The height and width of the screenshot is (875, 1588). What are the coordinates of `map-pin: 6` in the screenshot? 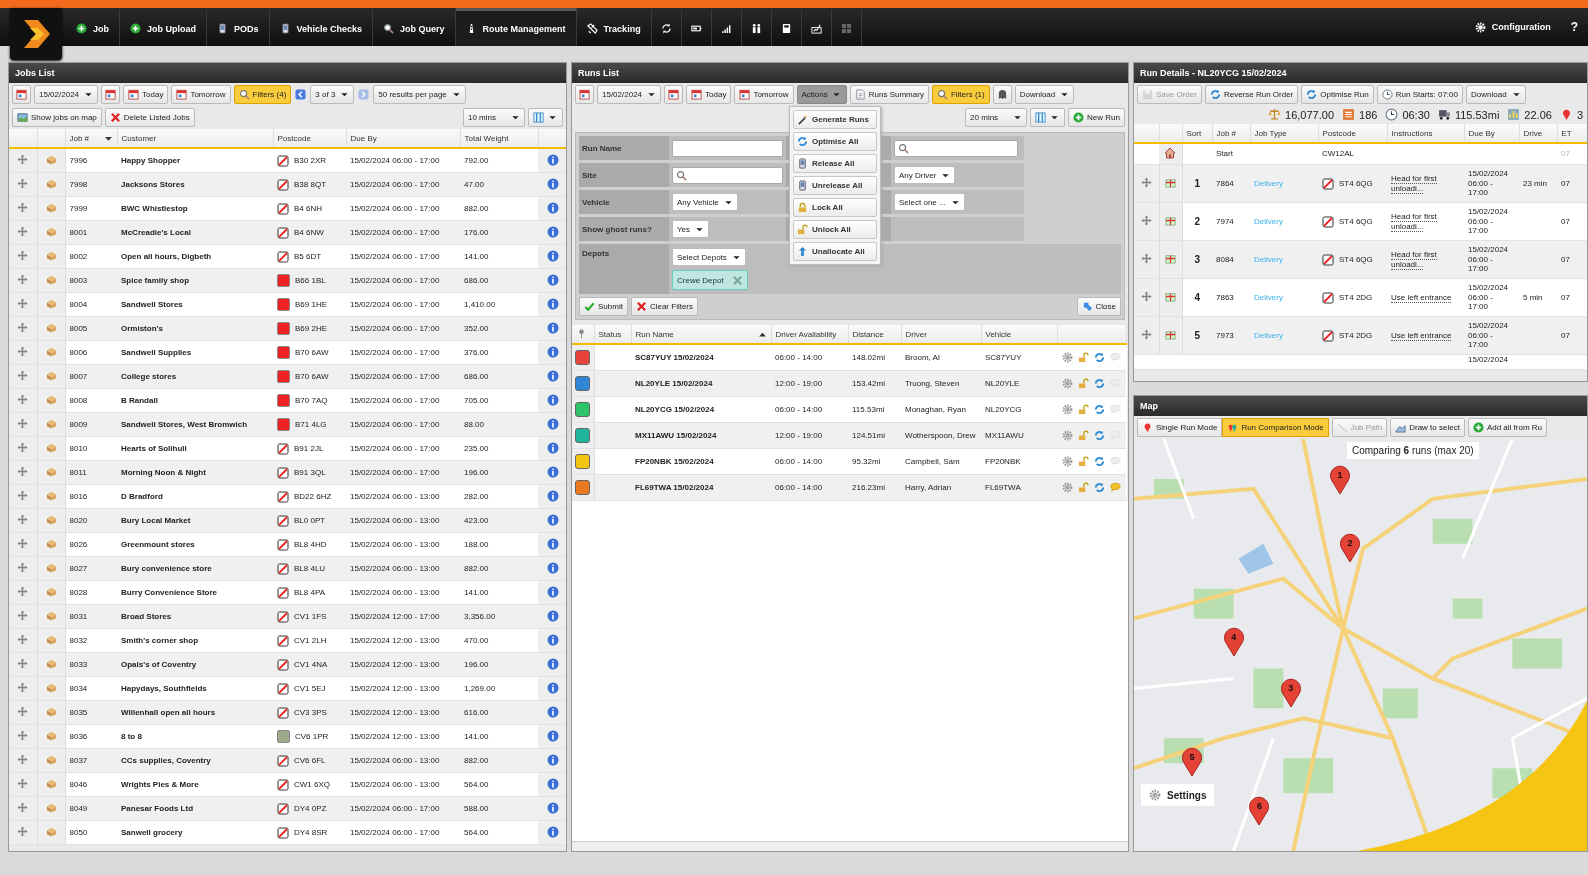 It's located at (1259, 811).